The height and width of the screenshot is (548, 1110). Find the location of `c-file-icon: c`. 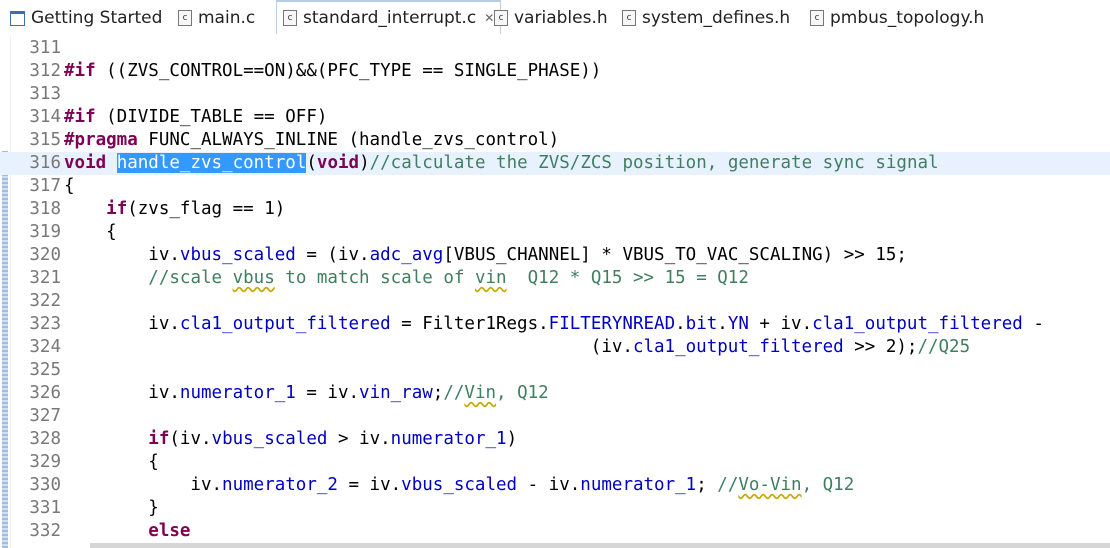

c-file-icon: c is located at coordinates (185, 18).